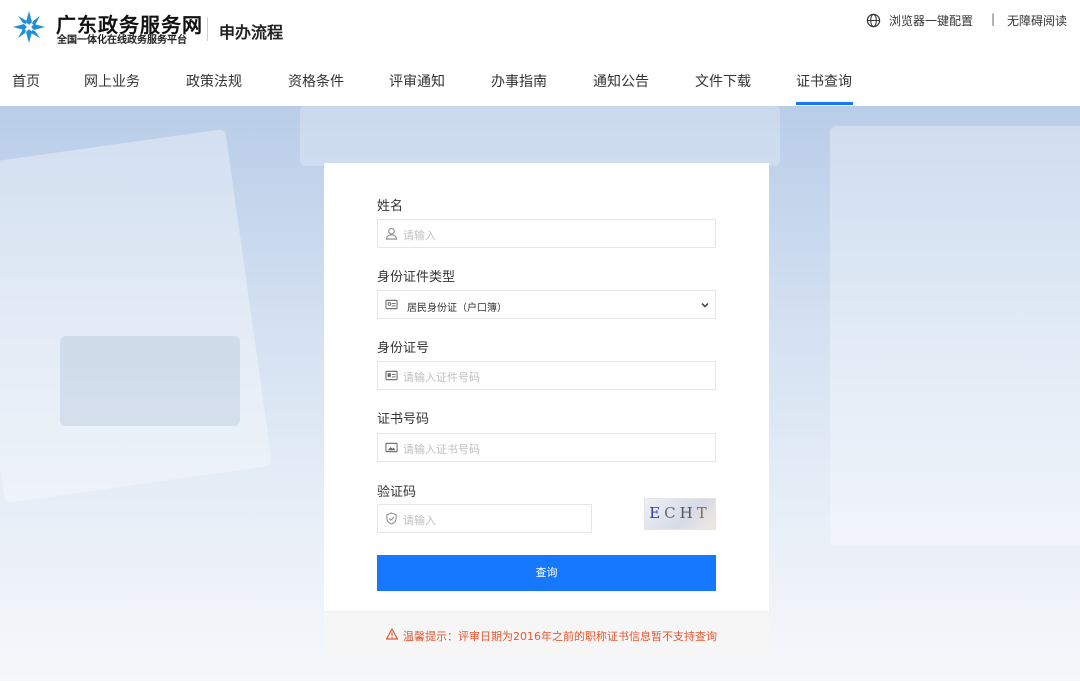  Describe the element at coordinates (390, 206) in the screenshot. I see `name-label: 姓名` at that location.